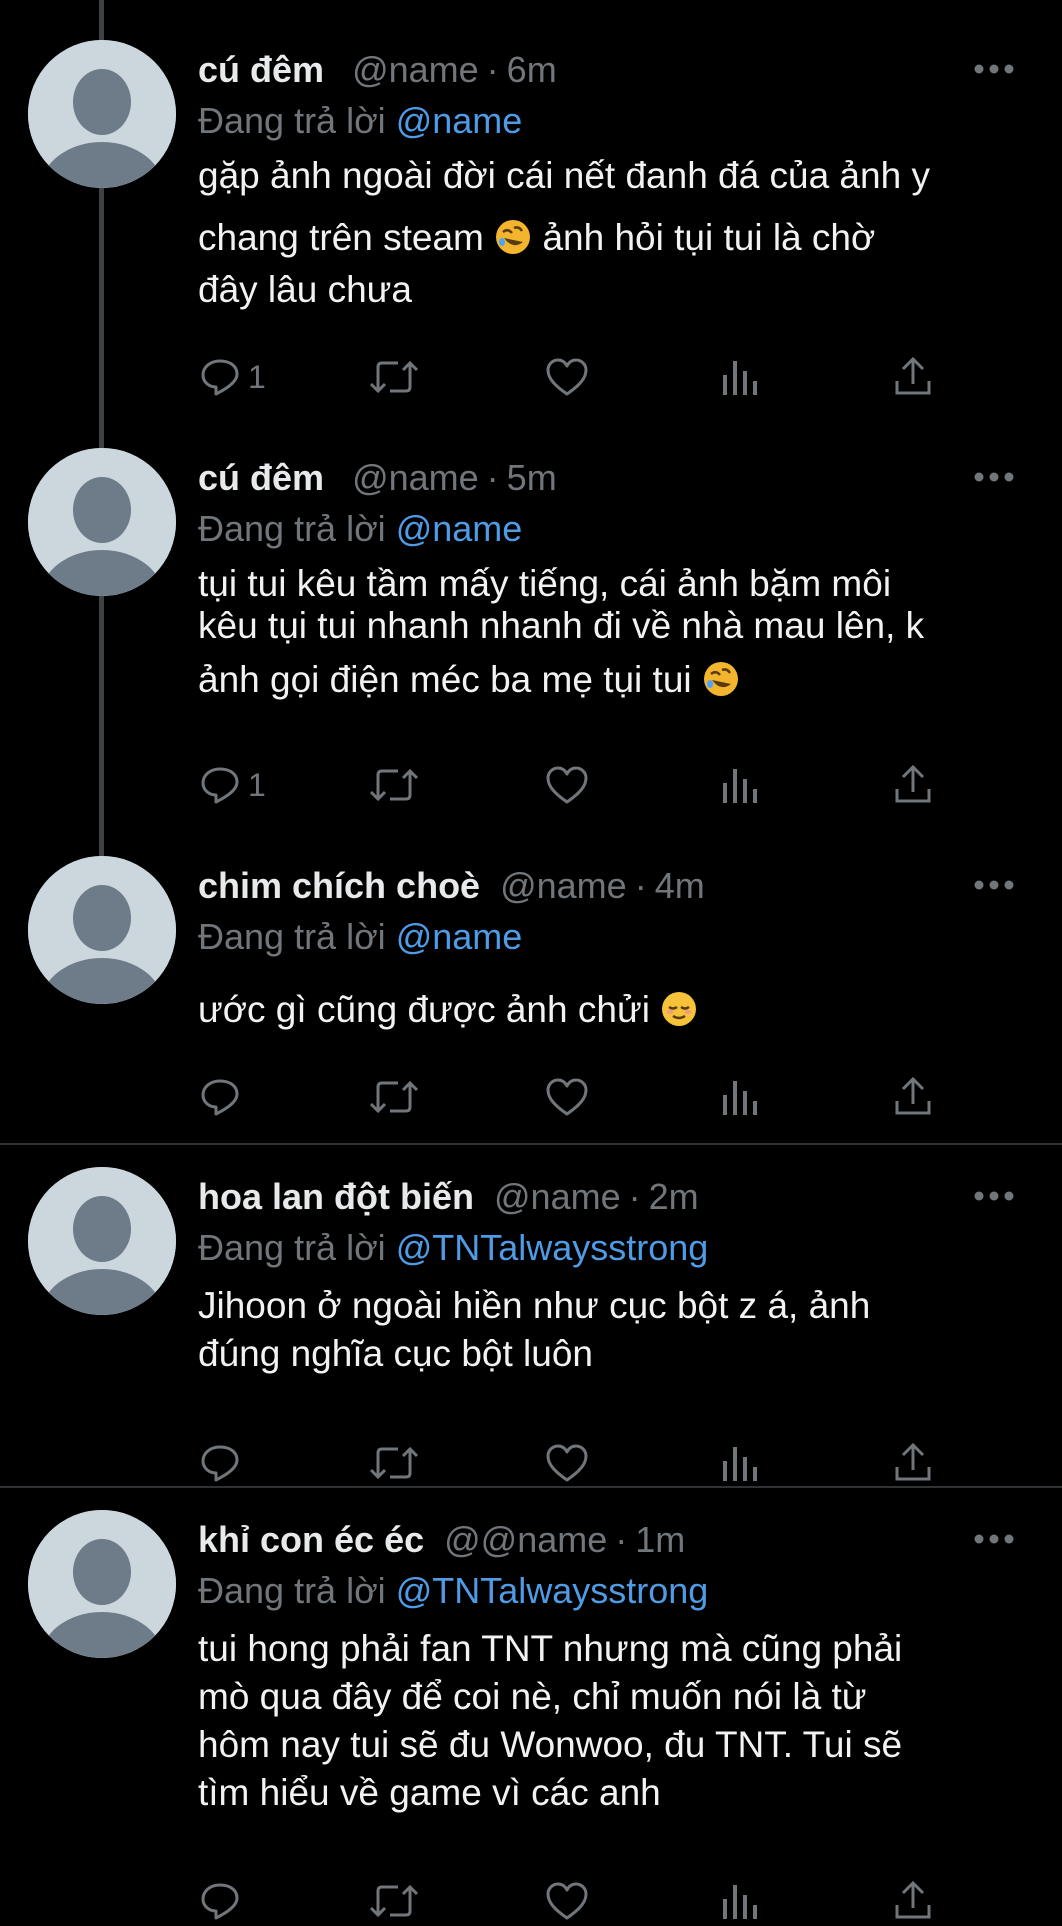  What do you see at coordinates (674, 1196) in the screenshot?
I see `timestamp: 2m` at bounding box center [674, 1196].